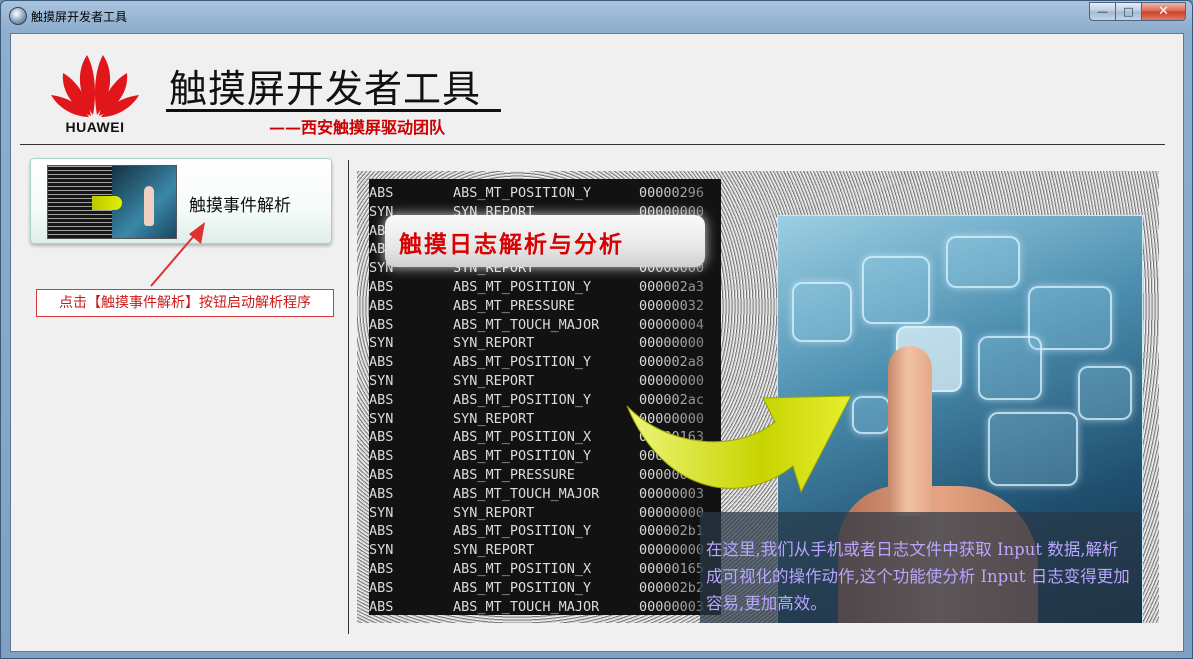 The image size is (1193, 659). What do you see at coordinates (739, 444) in the screenshot?
I see `green-arrow-icon` at bounding box center [739, 444].